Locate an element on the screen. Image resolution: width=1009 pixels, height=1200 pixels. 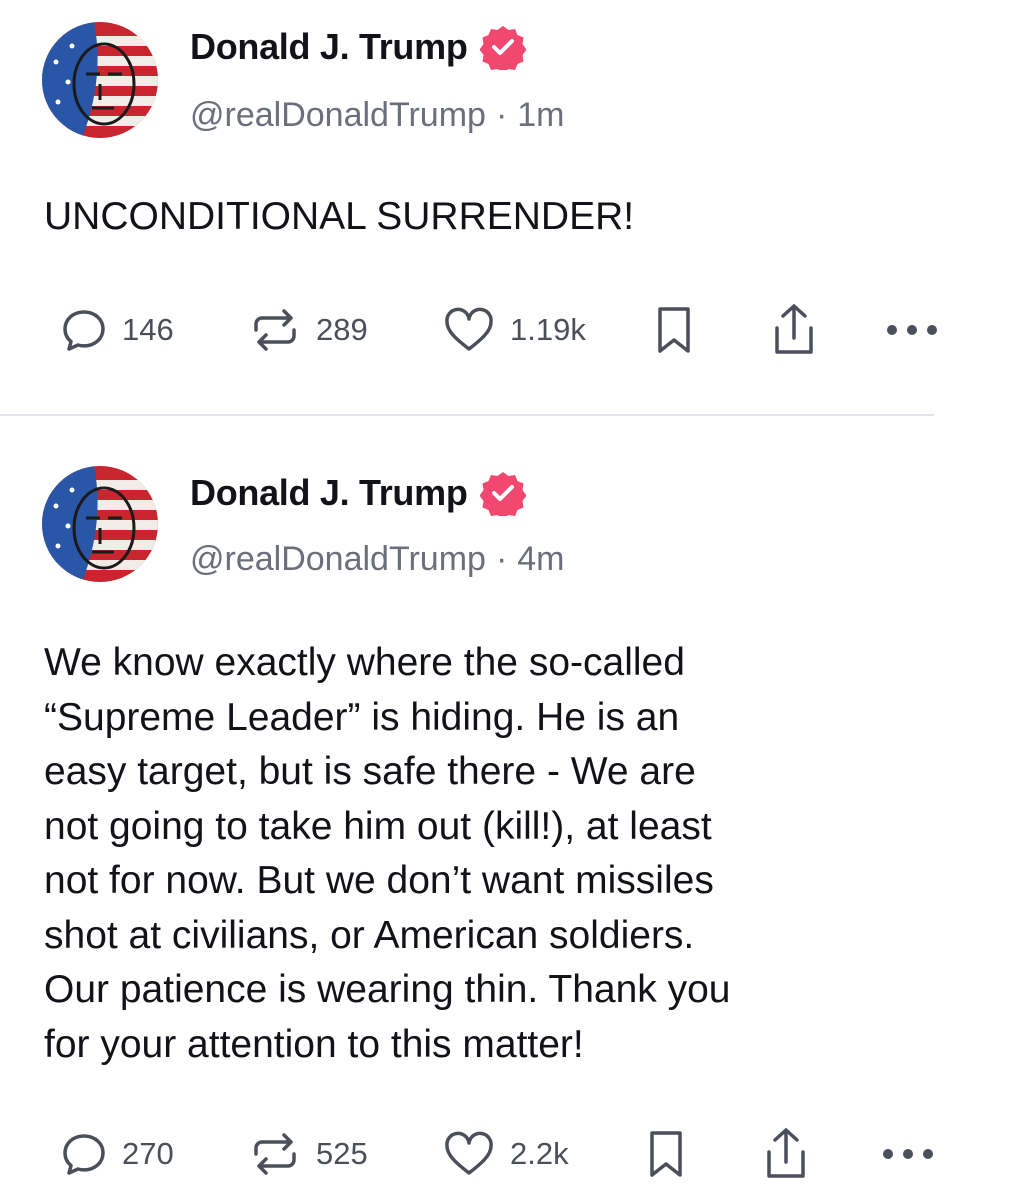
repost-button: 525 is located at coordinates (308, 1154).